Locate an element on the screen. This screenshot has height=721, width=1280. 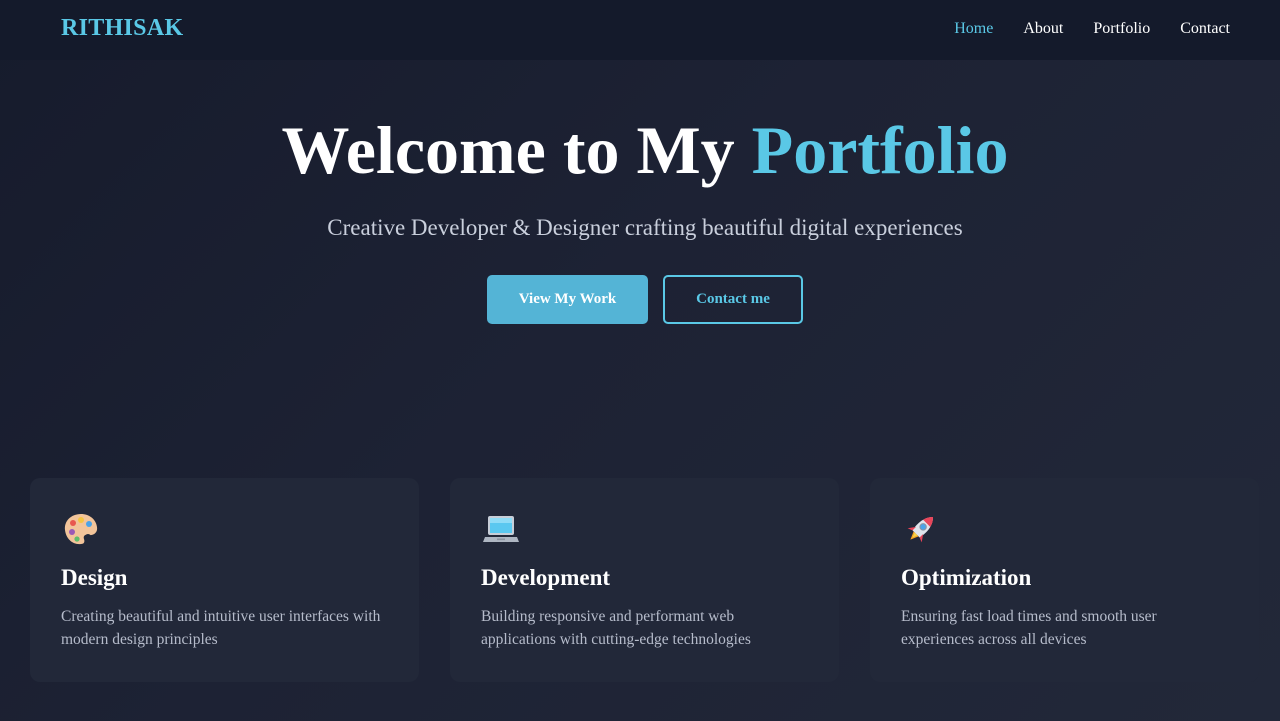
nav-link-portfolio: Portfolio is located at coordinates (1121, 29).